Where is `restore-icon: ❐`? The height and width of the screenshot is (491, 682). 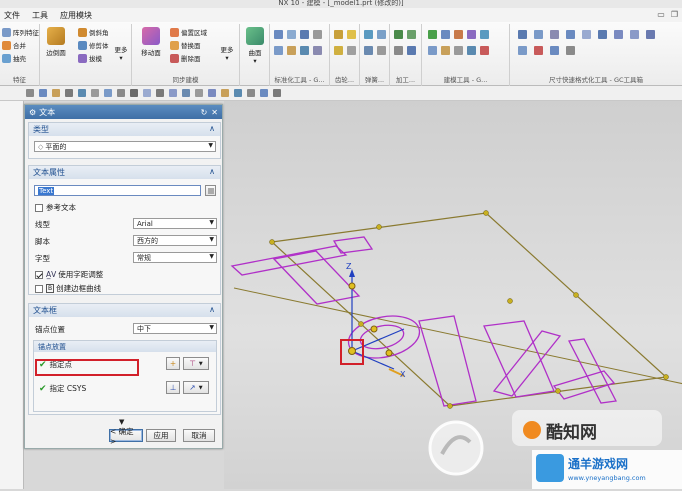 restore-icon: ❐ is located at coordinates (674, 14).